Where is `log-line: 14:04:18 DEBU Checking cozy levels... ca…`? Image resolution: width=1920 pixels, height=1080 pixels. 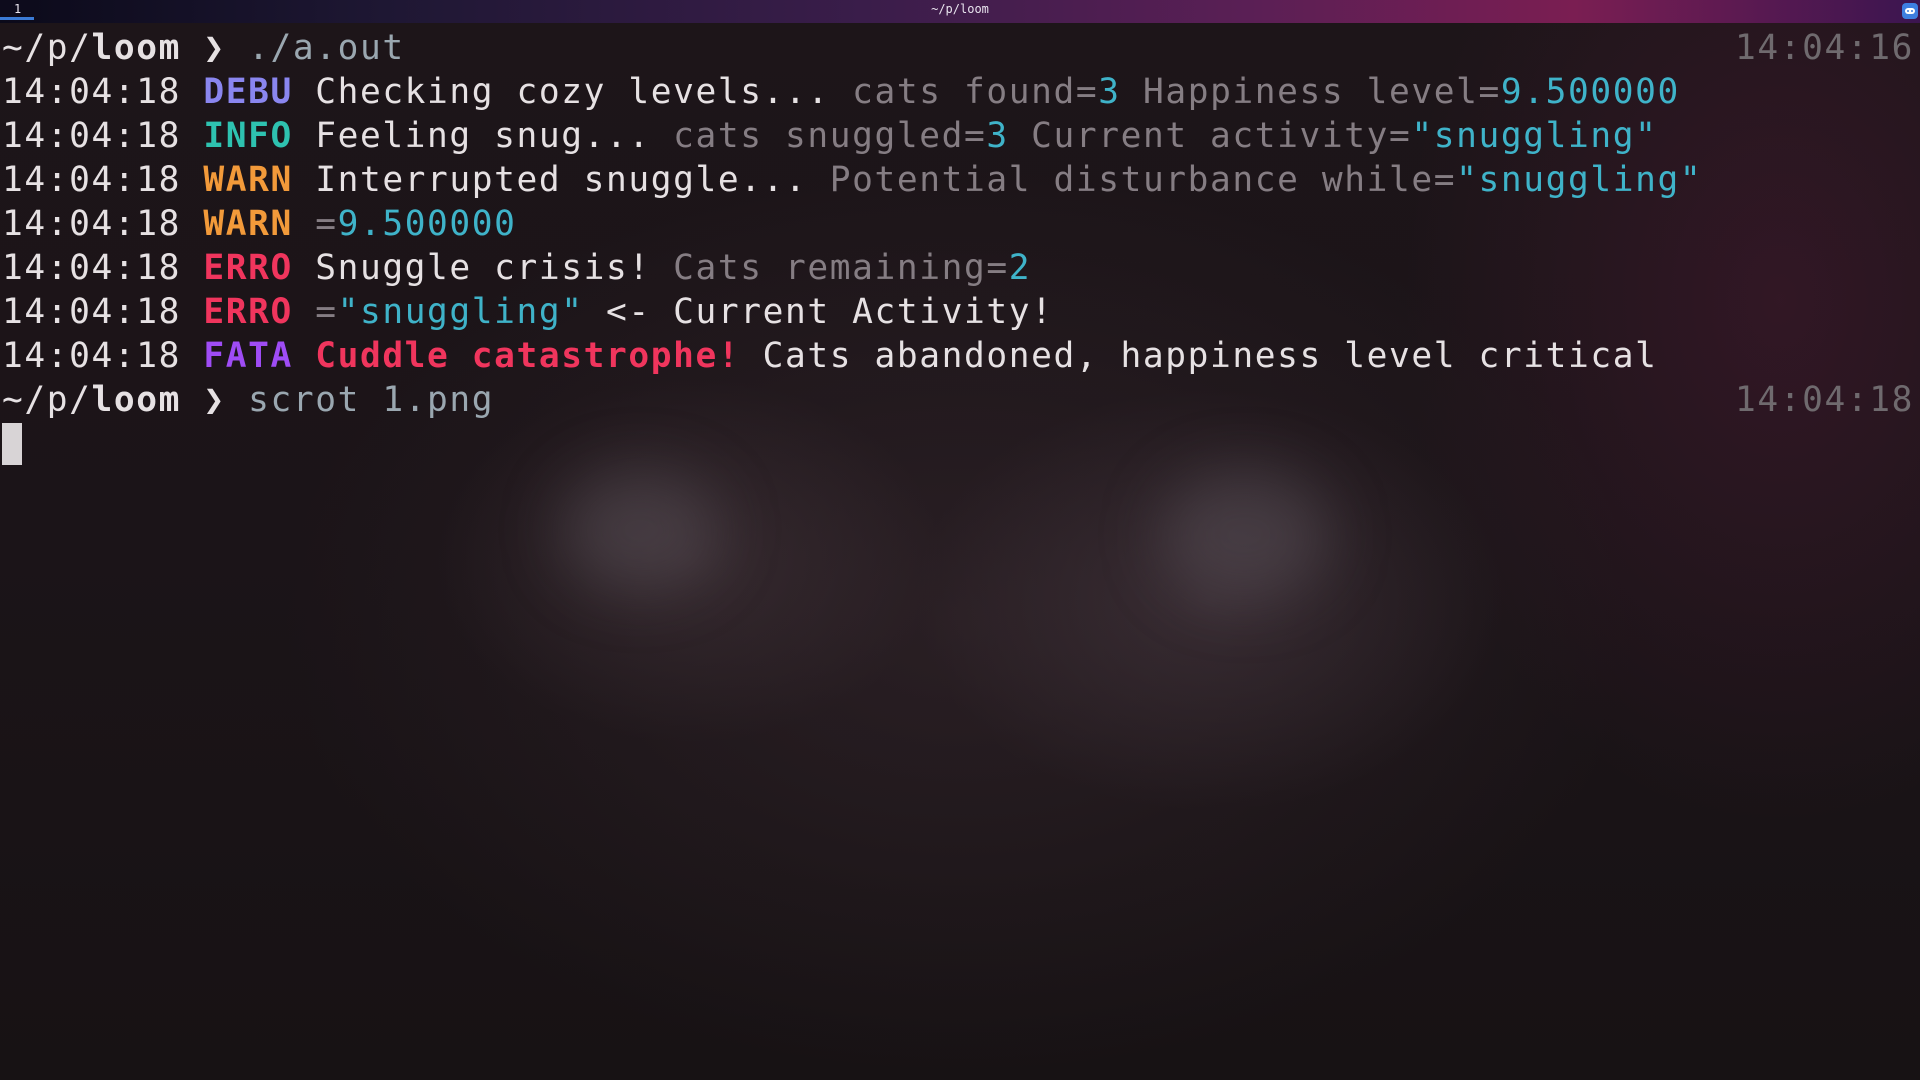 log-line: 14:04:18 DEBU Checking cozy levels... ca… is located at coordinates (841, 92).